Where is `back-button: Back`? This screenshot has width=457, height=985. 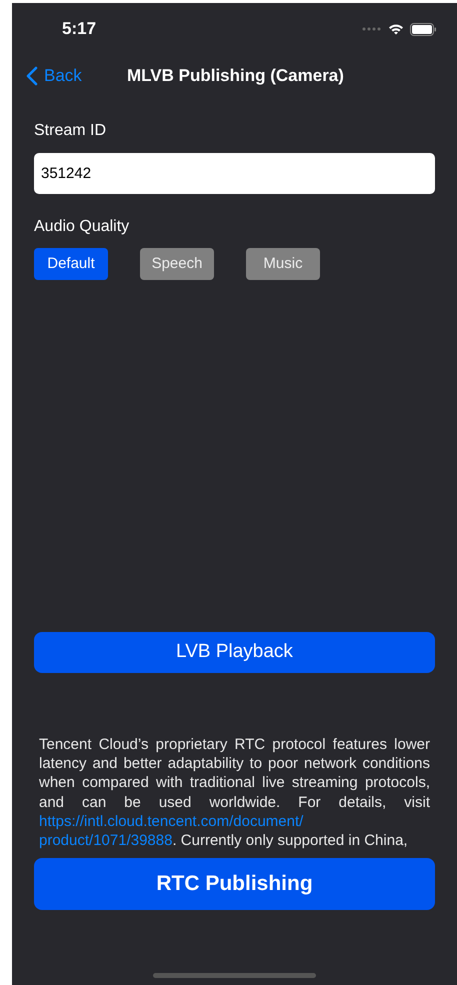 back-button: Back is located at coordinates (47, 76).